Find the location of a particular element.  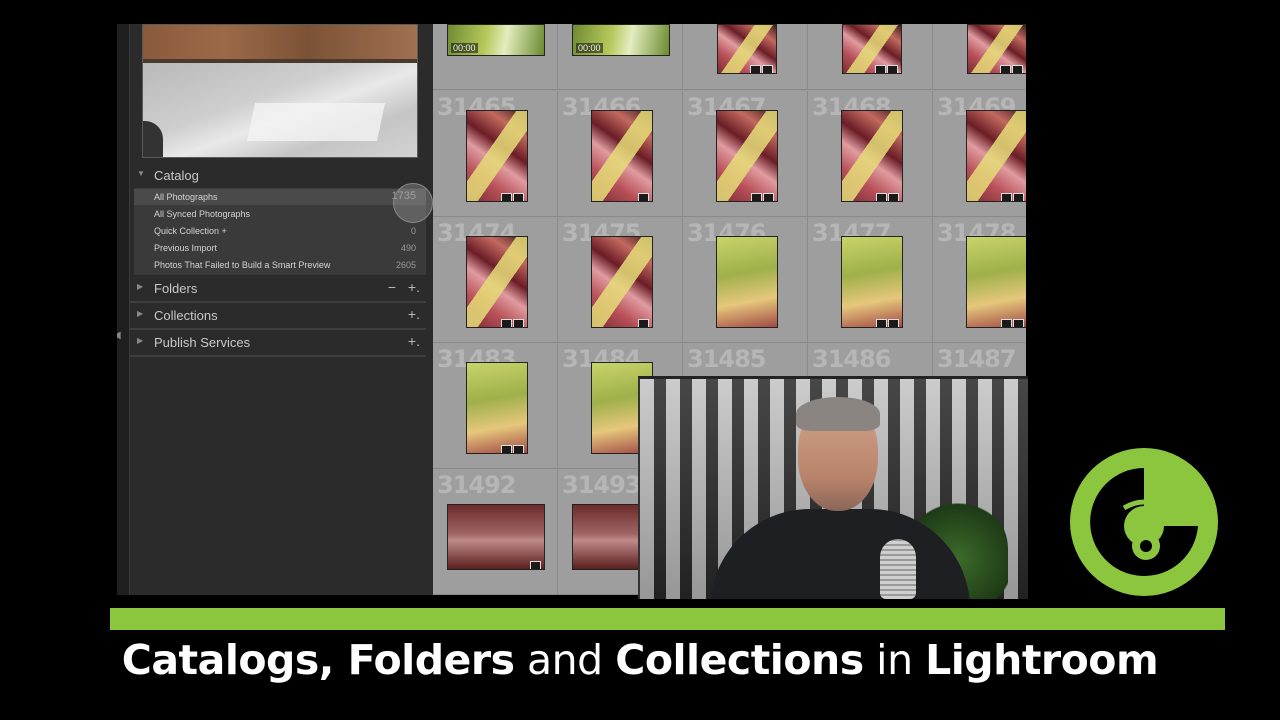

catalog-panel-header: ▼ Catalog is located at coordinates (278, 176).